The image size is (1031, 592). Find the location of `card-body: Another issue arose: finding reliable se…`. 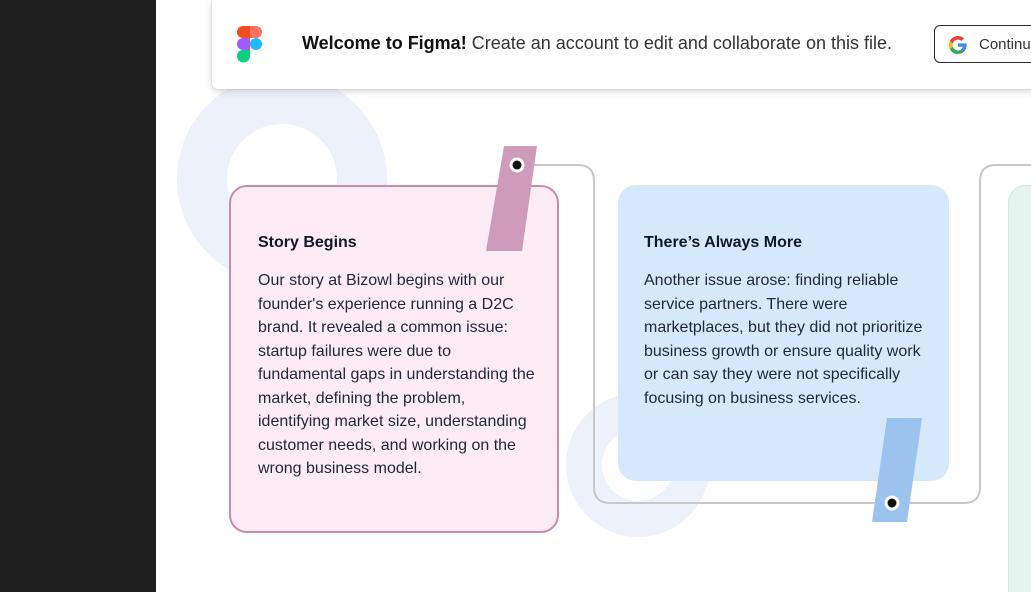

card-body: Another issue arose: finding reliable se… is located at coordinates (783, 339).